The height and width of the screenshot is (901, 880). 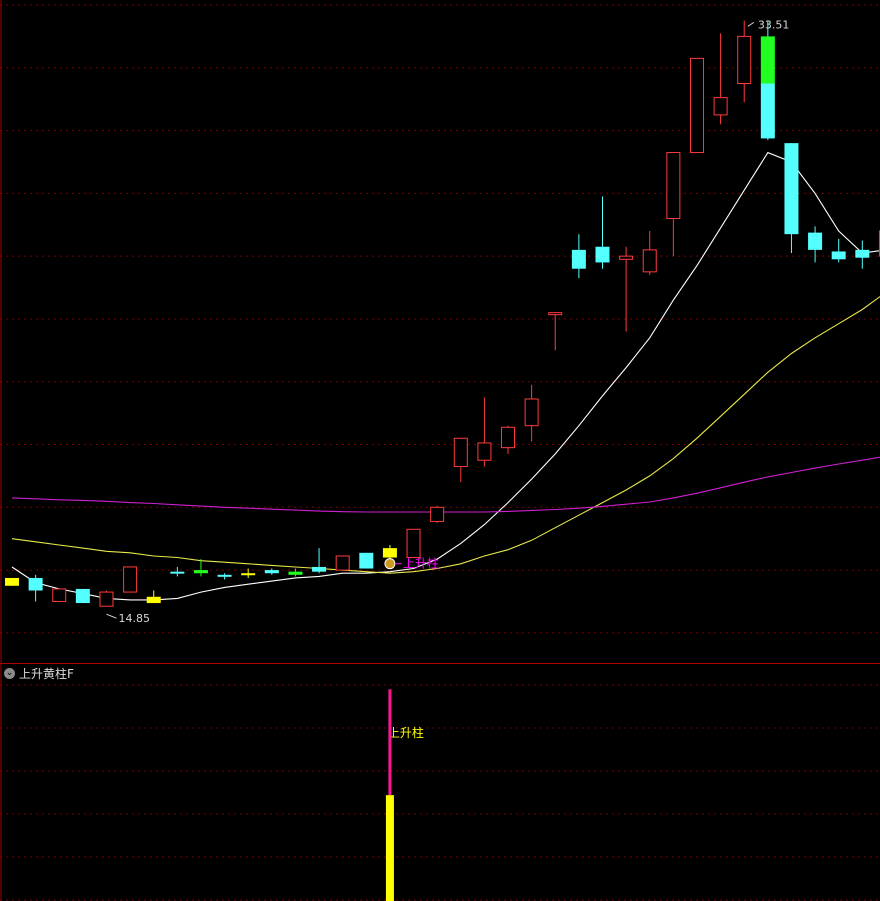 What do you see at coordinates (445, 484) in the screenshot?
I see `ma-line-magenta` at bounding box center [445, 484].